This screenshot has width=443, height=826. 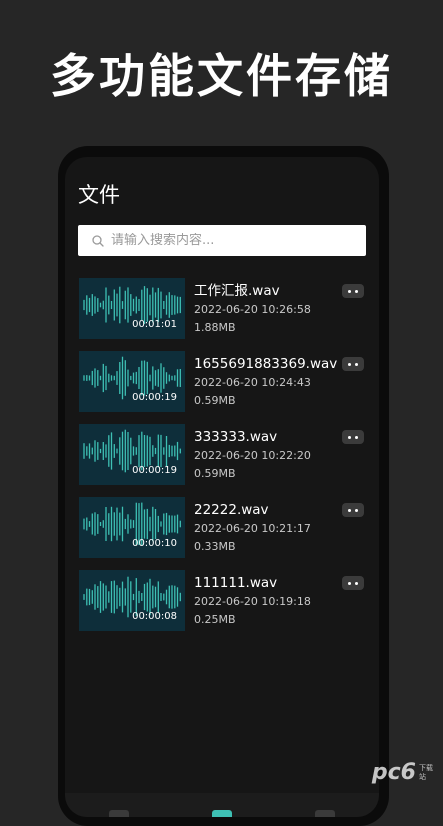 I want to click on page-title: 文件, so click(x=99, y=195).